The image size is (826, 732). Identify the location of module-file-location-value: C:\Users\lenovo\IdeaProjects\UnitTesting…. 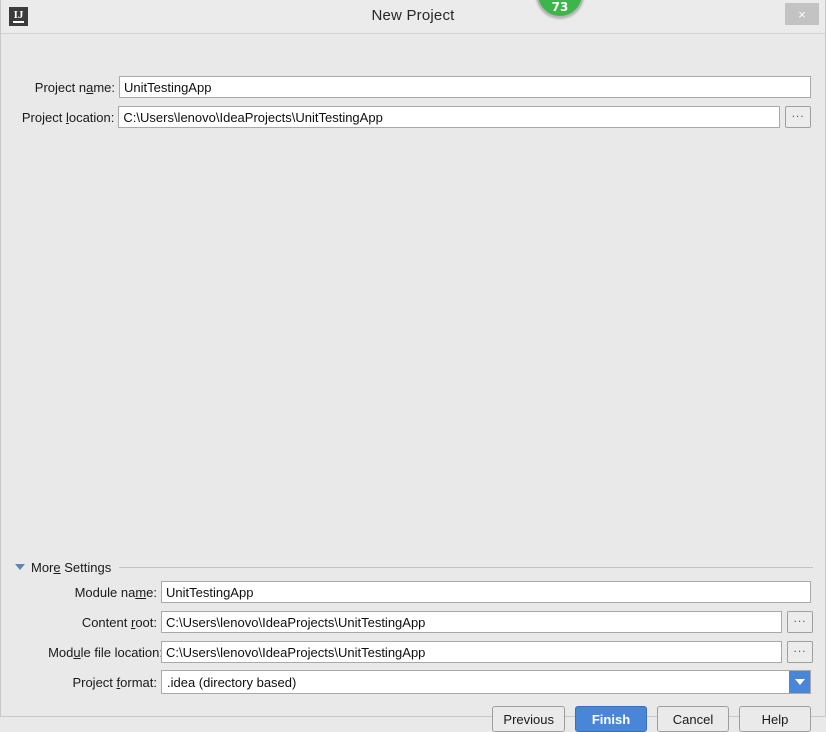
(296, 652).